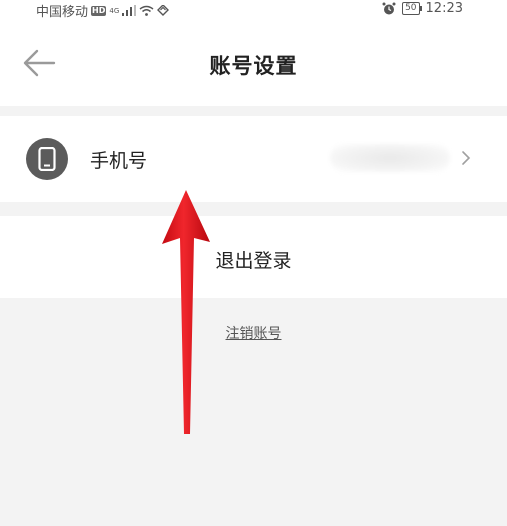 This screenshot has height=526, width=507. I want to click on phone-number-label: 手机号, so click(119, 161).